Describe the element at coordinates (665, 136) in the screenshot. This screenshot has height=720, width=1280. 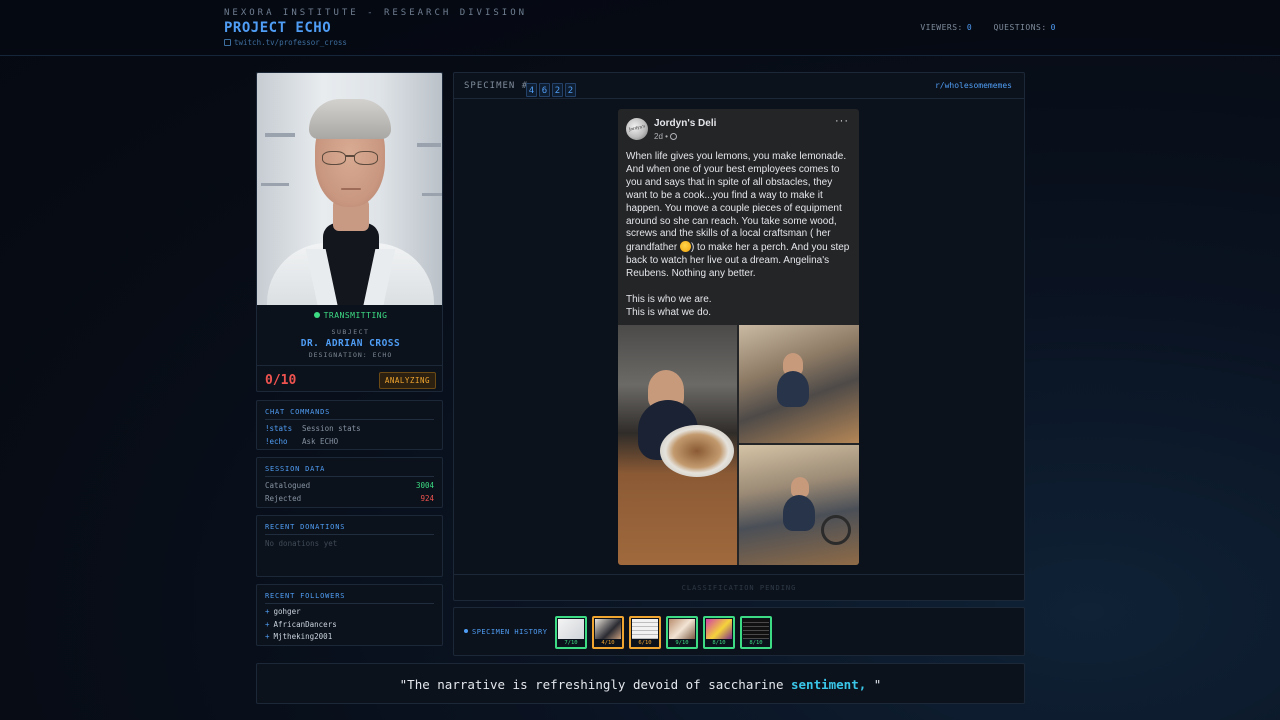
I see `post-time: 2d •` at that location.